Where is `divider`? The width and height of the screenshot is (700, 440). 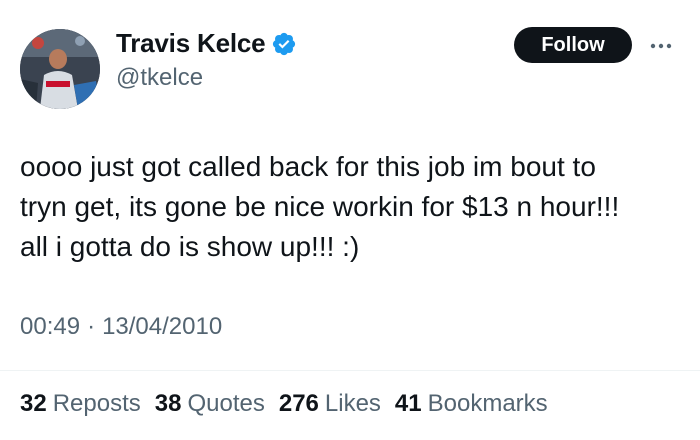
divider is located at coordinates (350, 370).